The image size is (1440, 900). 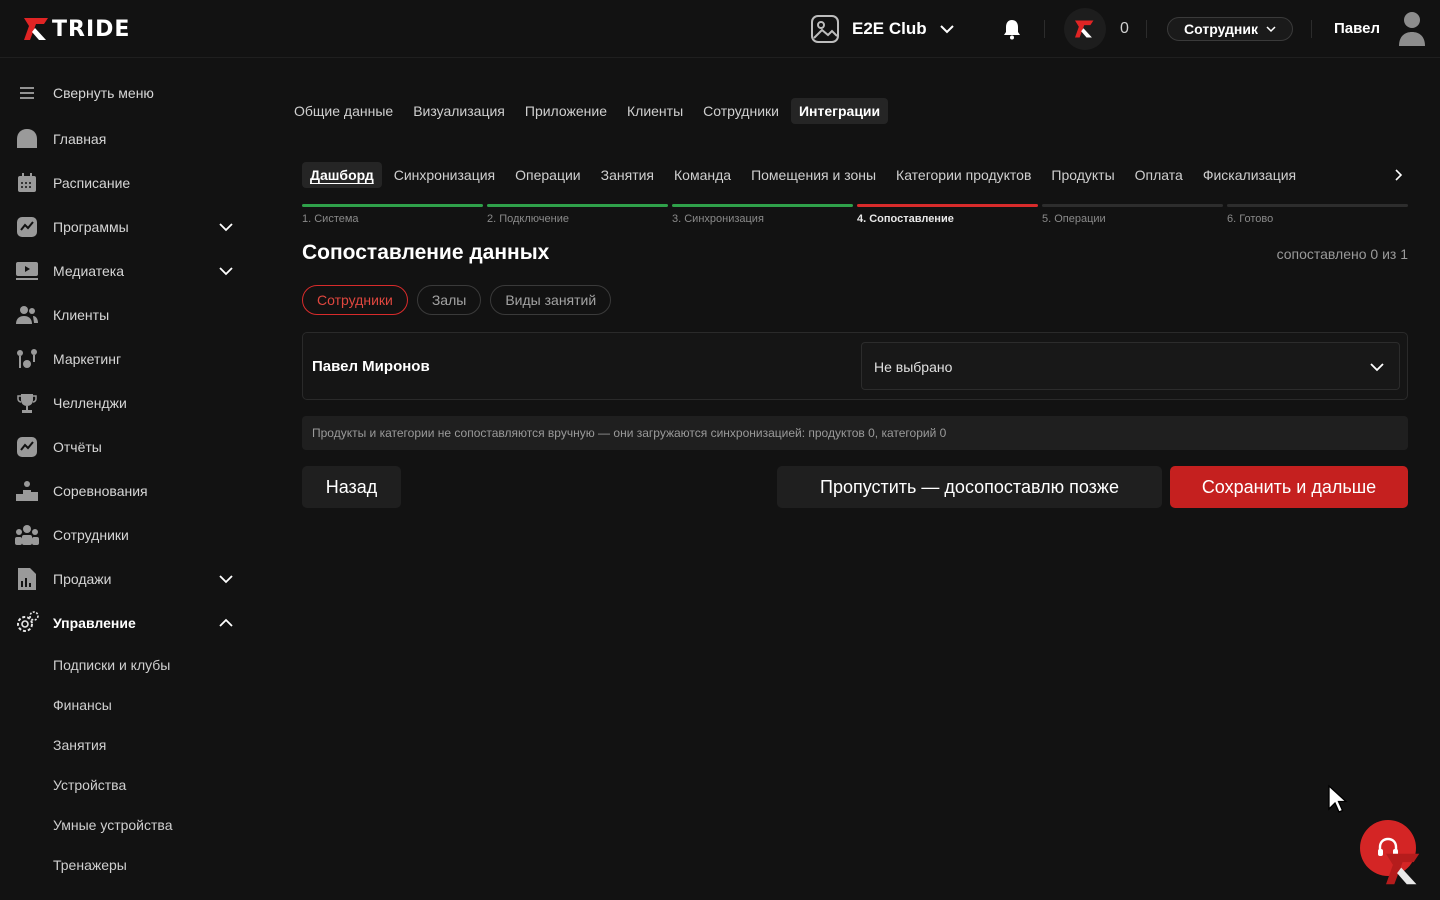 What do you see at coordinates (129, 271) in the screenshot?
I see `sidebar-item-media: Медиатека` at bounding box center [129, 271].